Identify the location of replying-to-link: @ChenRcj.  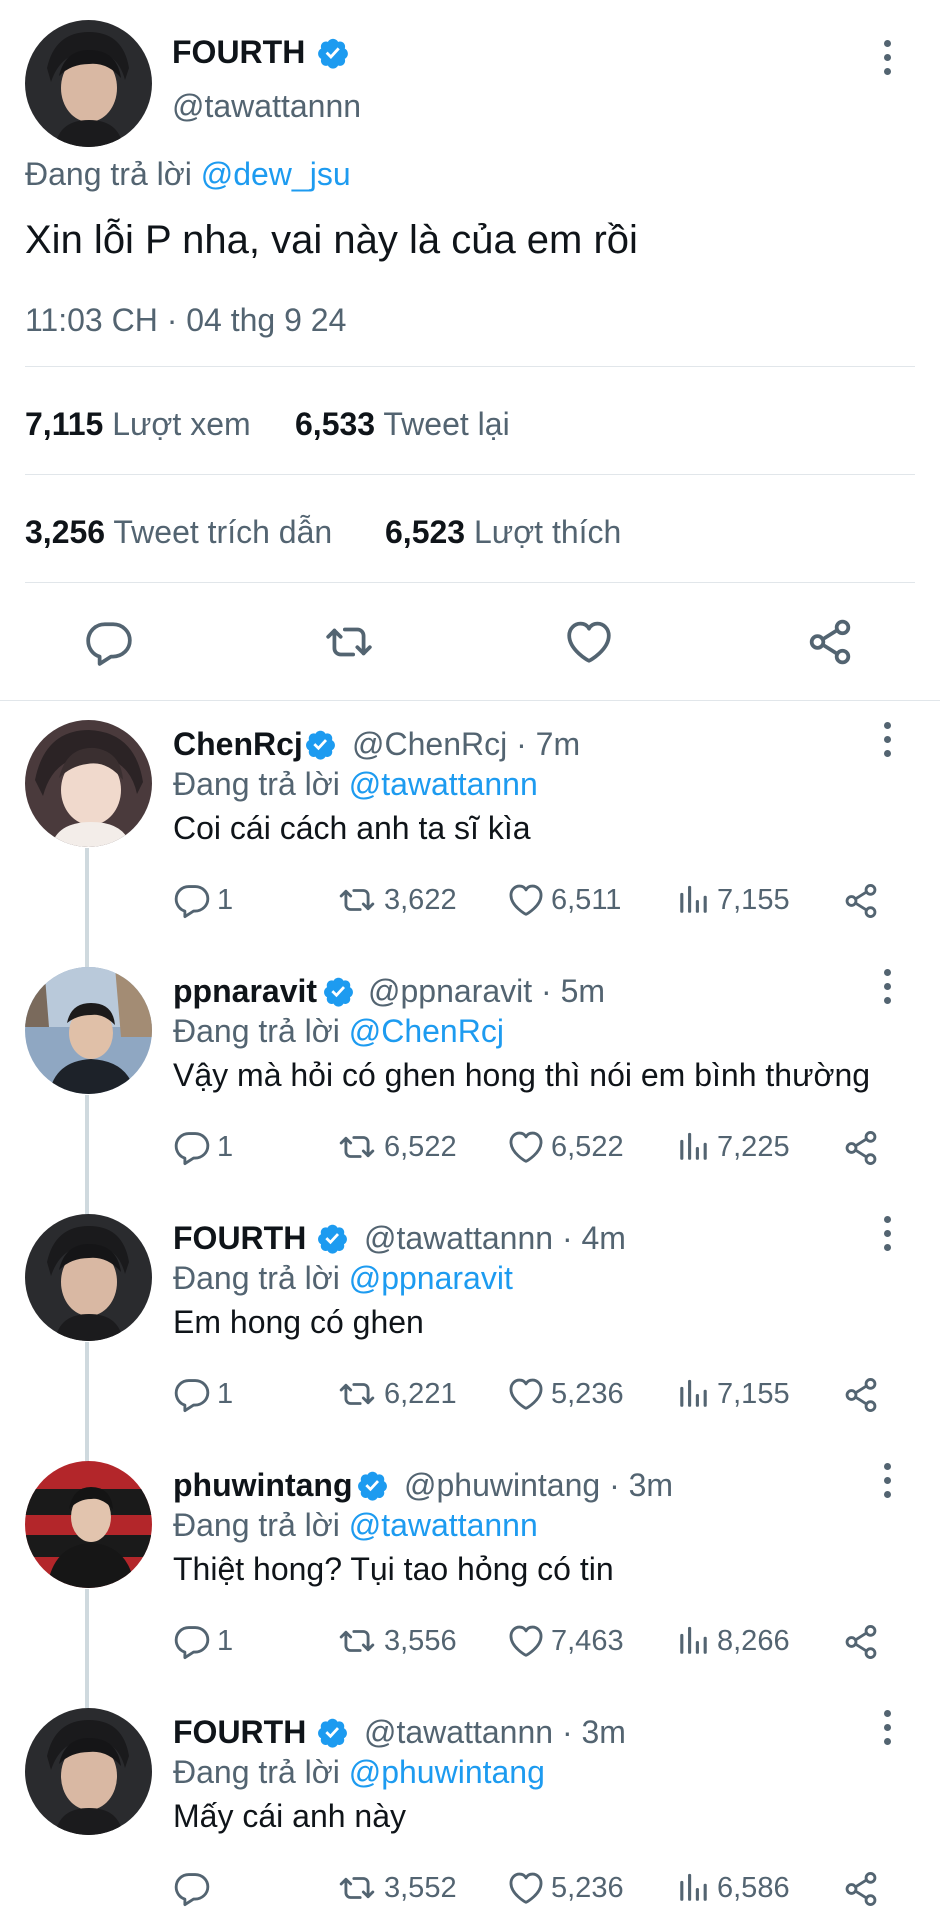
(426, 1031).